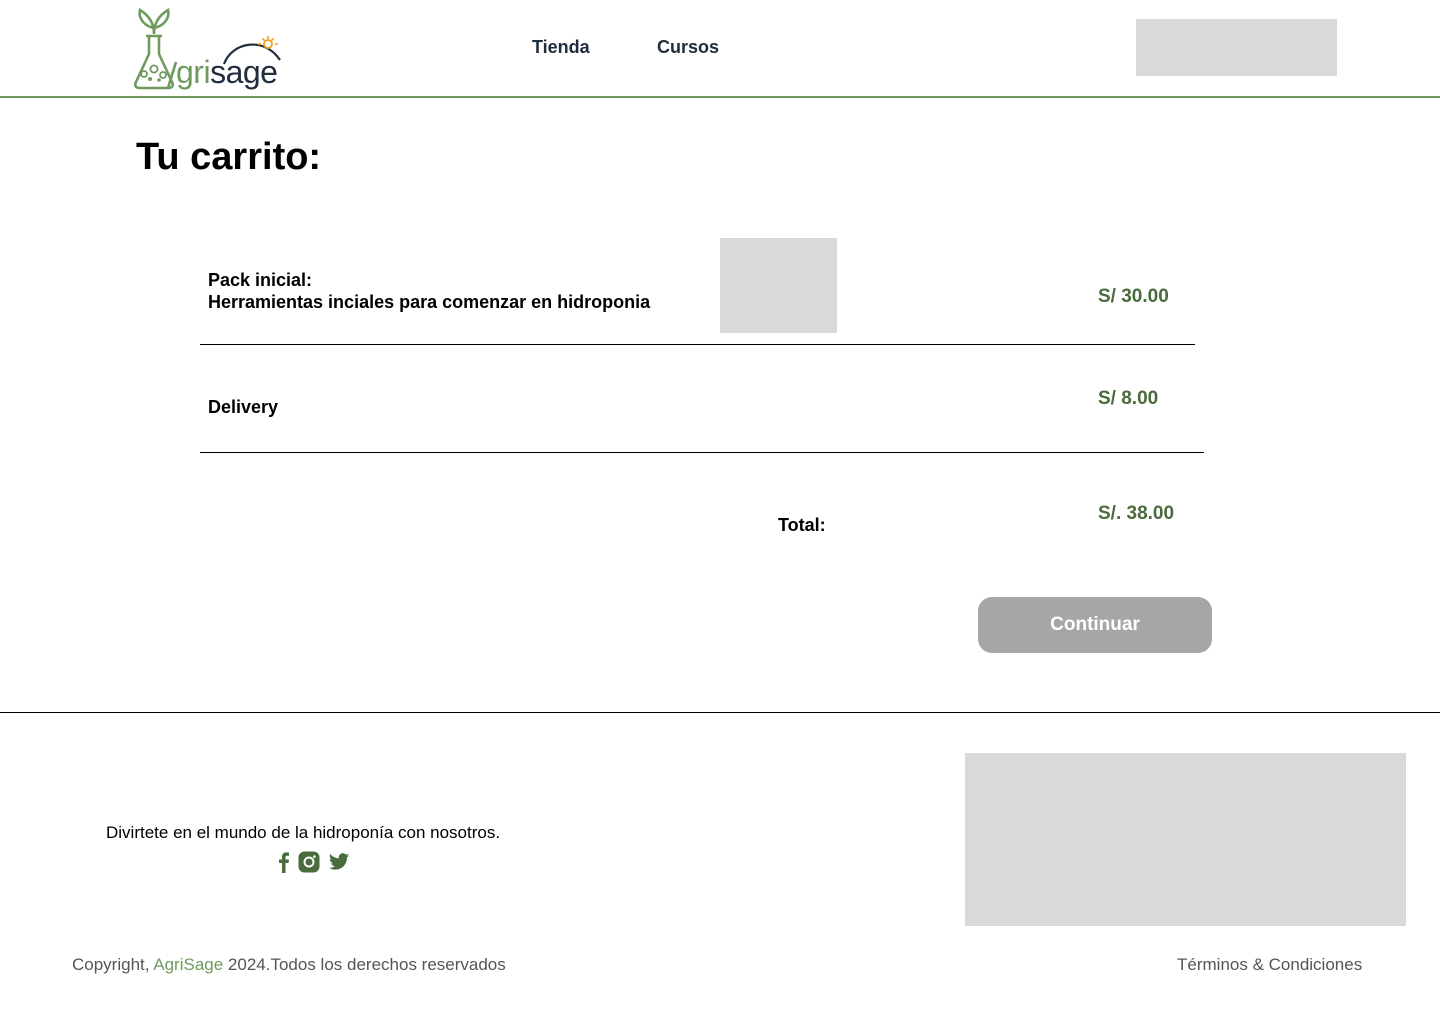 The width and height of the screenshot is (1440, 1012). What do you see at coordinates (720, 712) in the screenshot?
I see `footer-divider` at bounding box center [720, 712].